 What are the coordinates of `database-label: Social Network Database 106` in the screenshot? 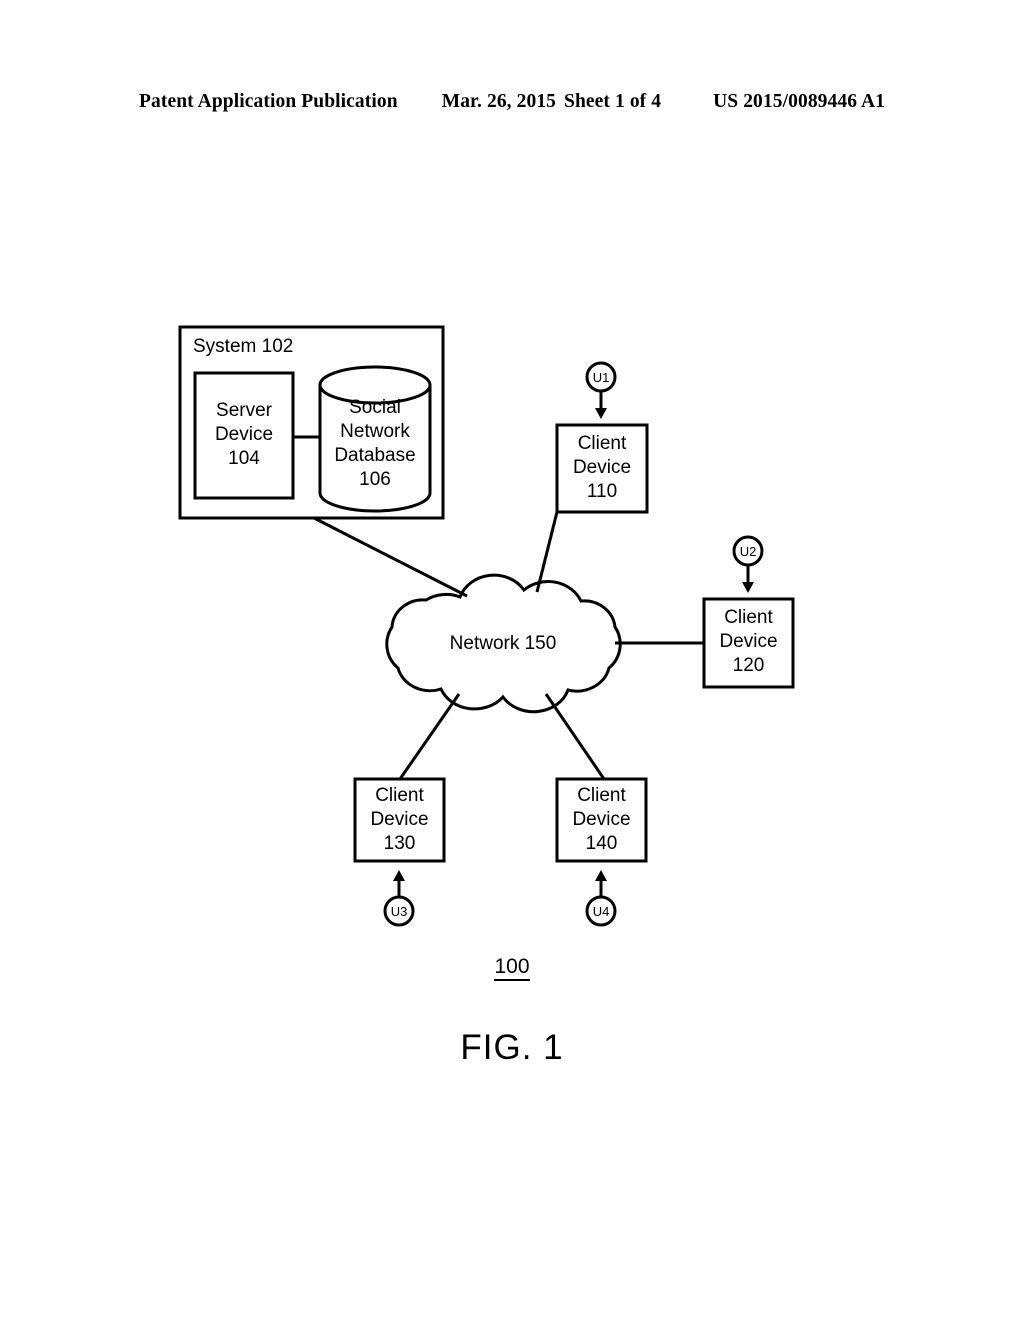 It's located at (375, 443).